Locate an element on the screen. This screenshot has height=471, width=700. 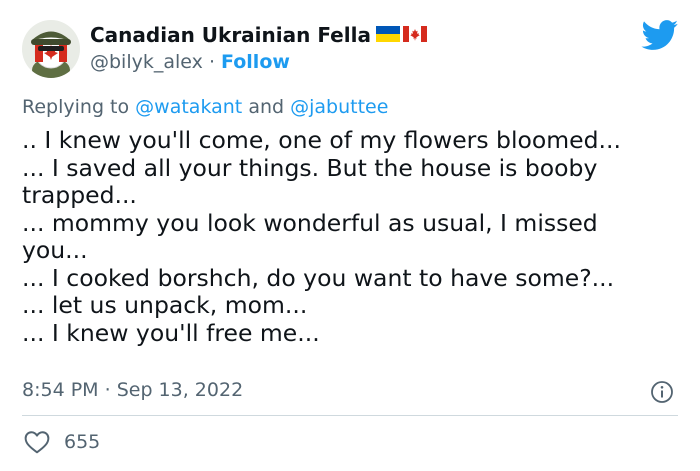
author-handle: @bilyk_alex is located at coordinates (146, 62).